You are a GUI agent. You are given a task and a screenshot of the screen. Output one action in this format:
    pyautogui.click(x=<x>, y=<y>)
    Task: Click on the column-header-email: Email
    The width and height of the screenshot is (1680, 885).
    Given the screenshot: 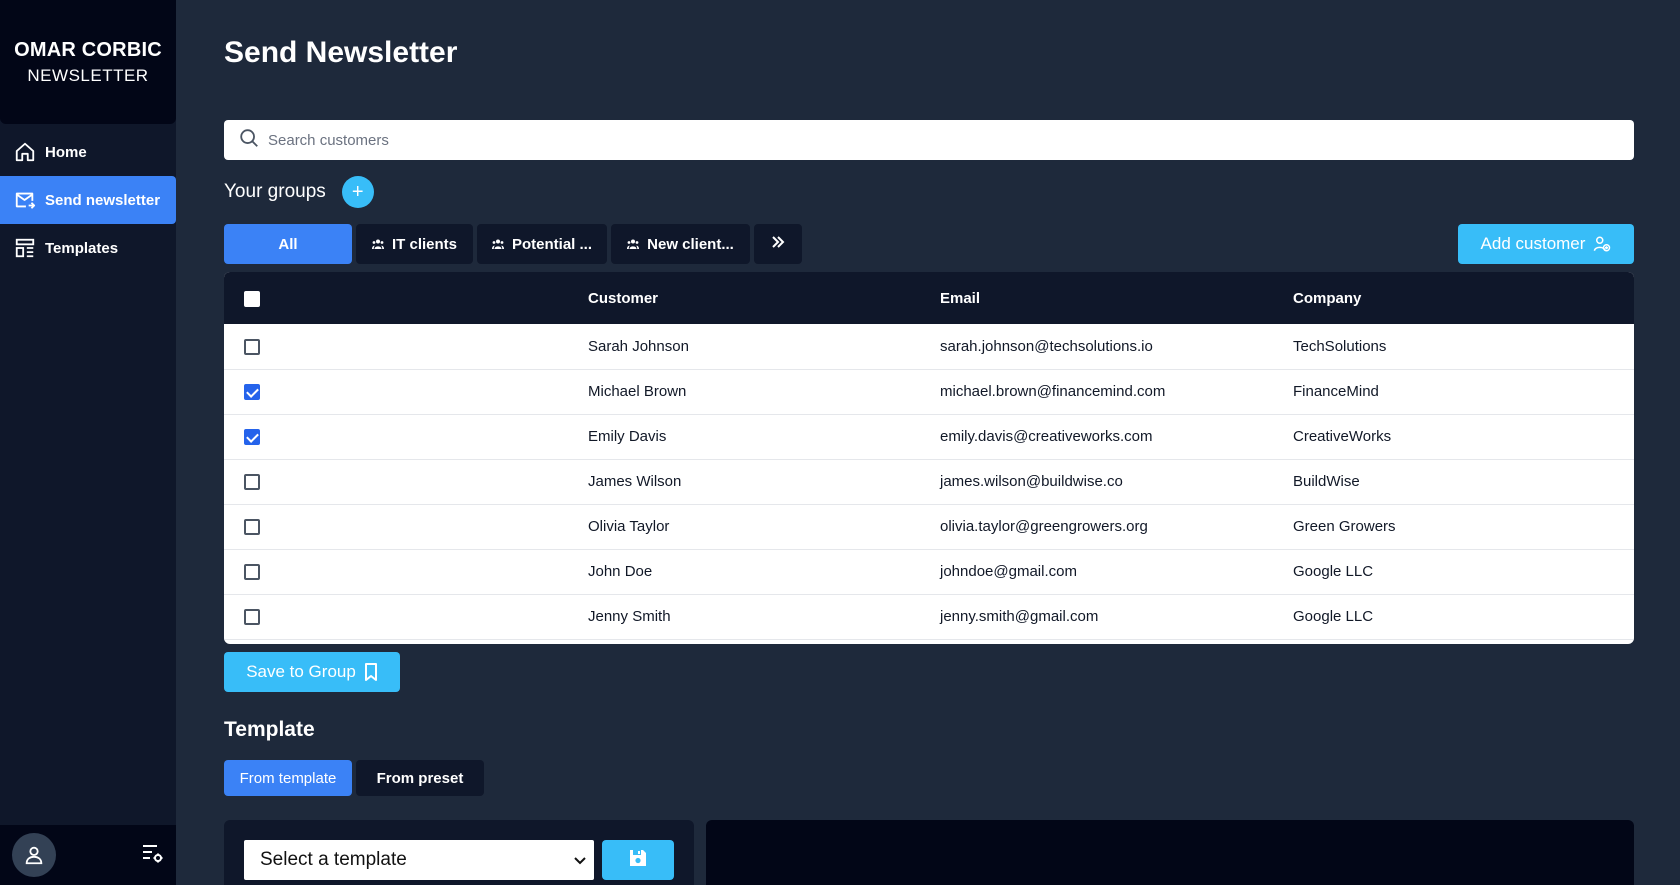 What is the action you would take?
    pyautogui.click(x=1116, y=298)
    